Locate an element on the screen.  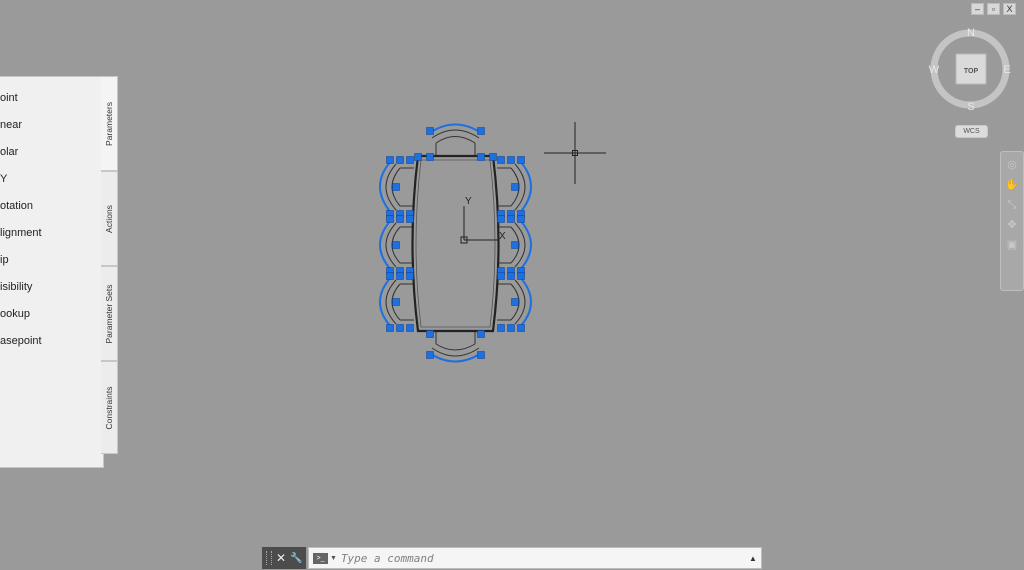
viewcube-face: TOP is located at coordinates (971, 71).